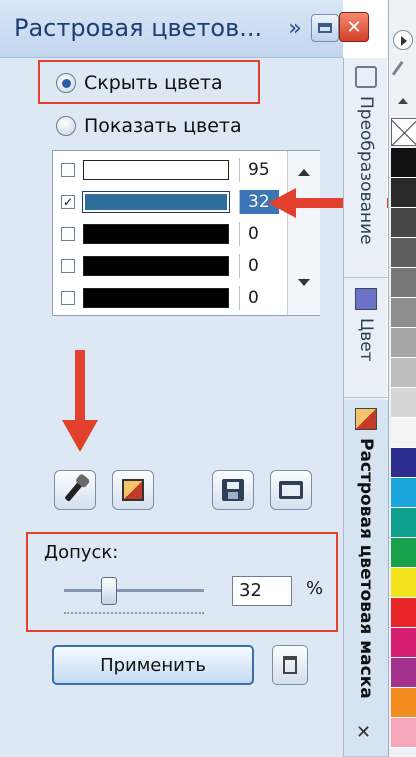 The height and width of the screenshot is (757, 416). Describe the element at coordinates (153, 665) in the screenshot. I see `apply-button: Применить` at that location.